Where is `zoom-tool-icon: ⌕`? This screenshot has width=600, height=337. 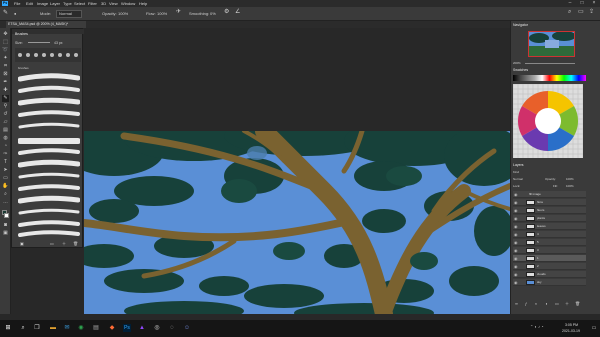 zoom-tool-icon: ⌕ is located at coordinates (5, 194).